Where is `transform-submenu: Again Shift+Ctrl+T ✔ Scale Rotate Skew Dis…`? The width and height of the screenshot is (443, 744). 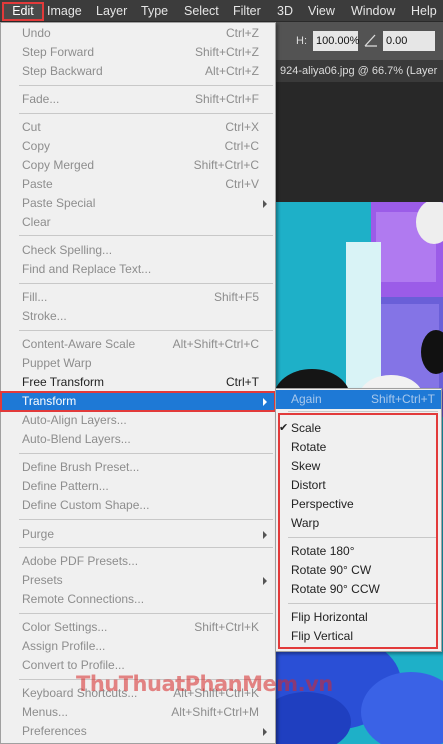
transform-submenu: Again Shift+Ctrl+T ✔ Scale Rotate Skew Dis… is located at coordinates (358, 520).